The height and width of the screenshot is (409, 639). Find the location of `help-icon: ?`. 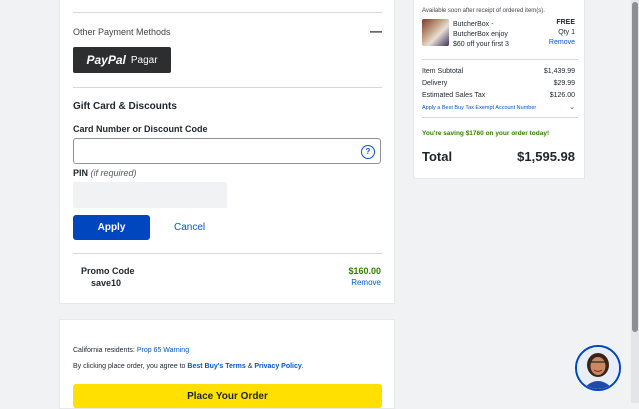

help-icon: ? is located at coordinates (368, 152).